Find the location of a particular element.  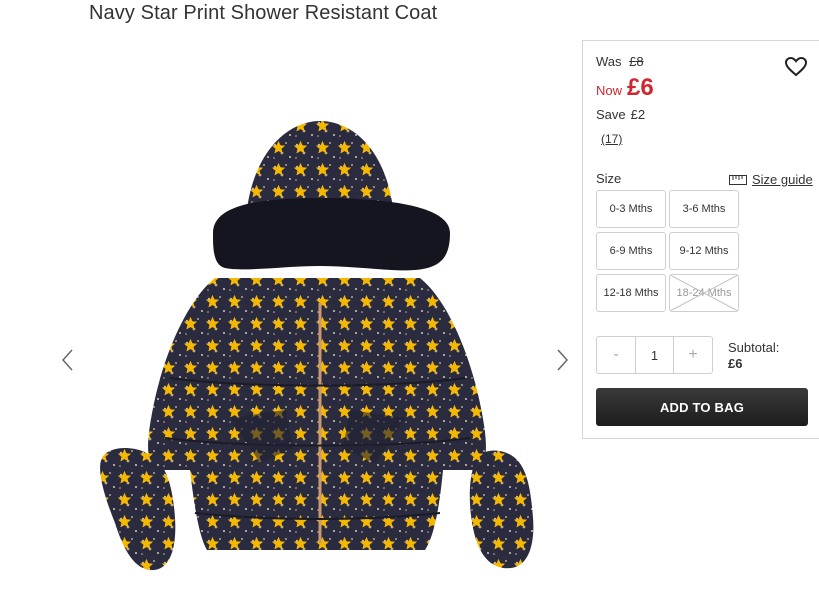

size-guide-label: Size guide is located at coordinates (782, 179).